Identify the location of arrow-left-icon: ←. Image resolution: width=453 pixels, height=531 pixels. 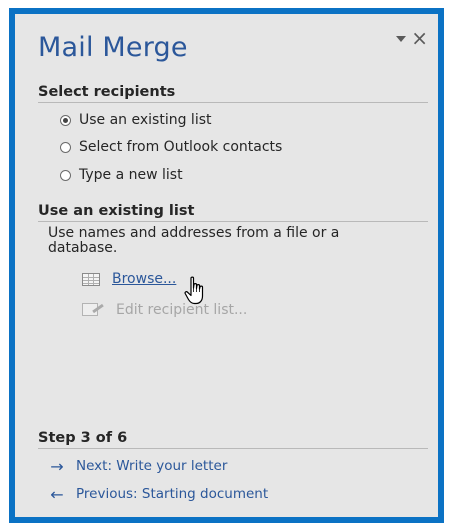
(57, 494).